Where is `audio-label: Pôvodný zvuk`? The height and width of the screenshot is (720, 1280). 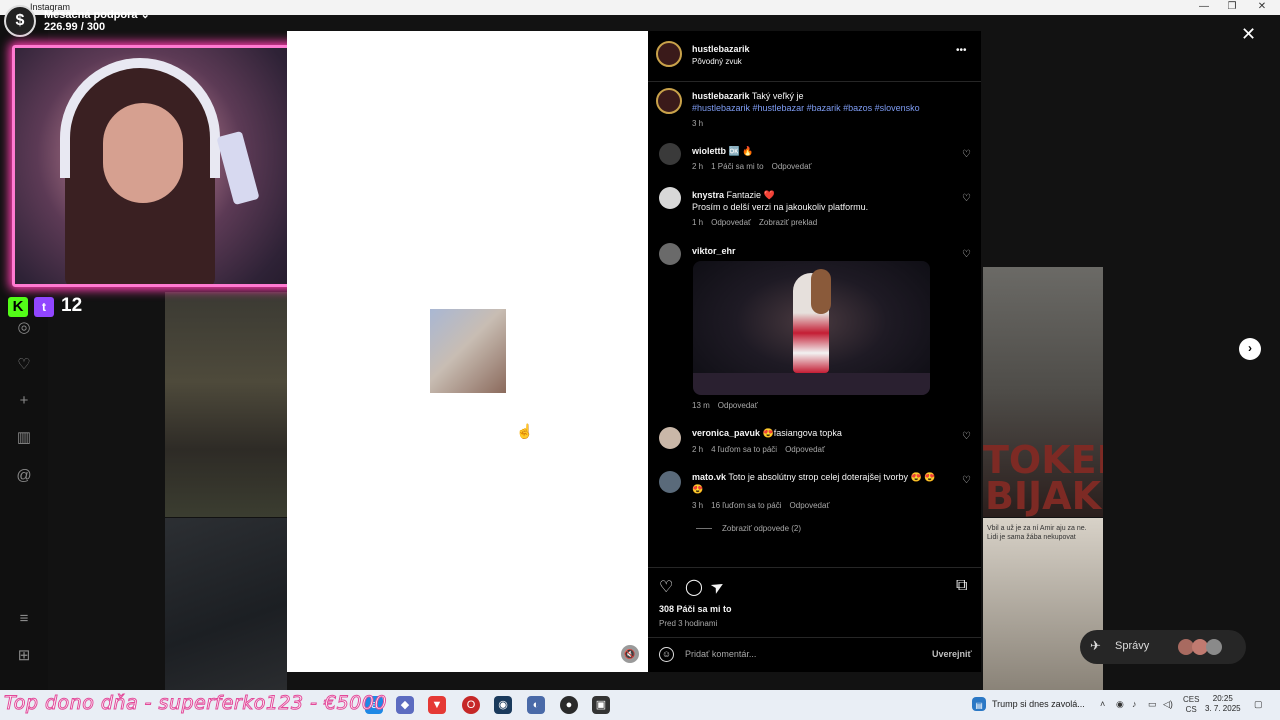
audio-label: Pôvodný zvuk is located at coordinates (717, 61).